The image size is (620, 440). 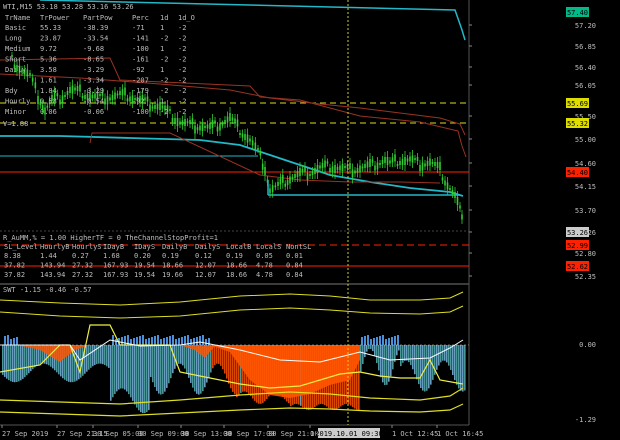 What do you see at coordinates (236, 275) in the screenshot?
I see `stats-cell: 18.66` at bounding box center [236, 275].